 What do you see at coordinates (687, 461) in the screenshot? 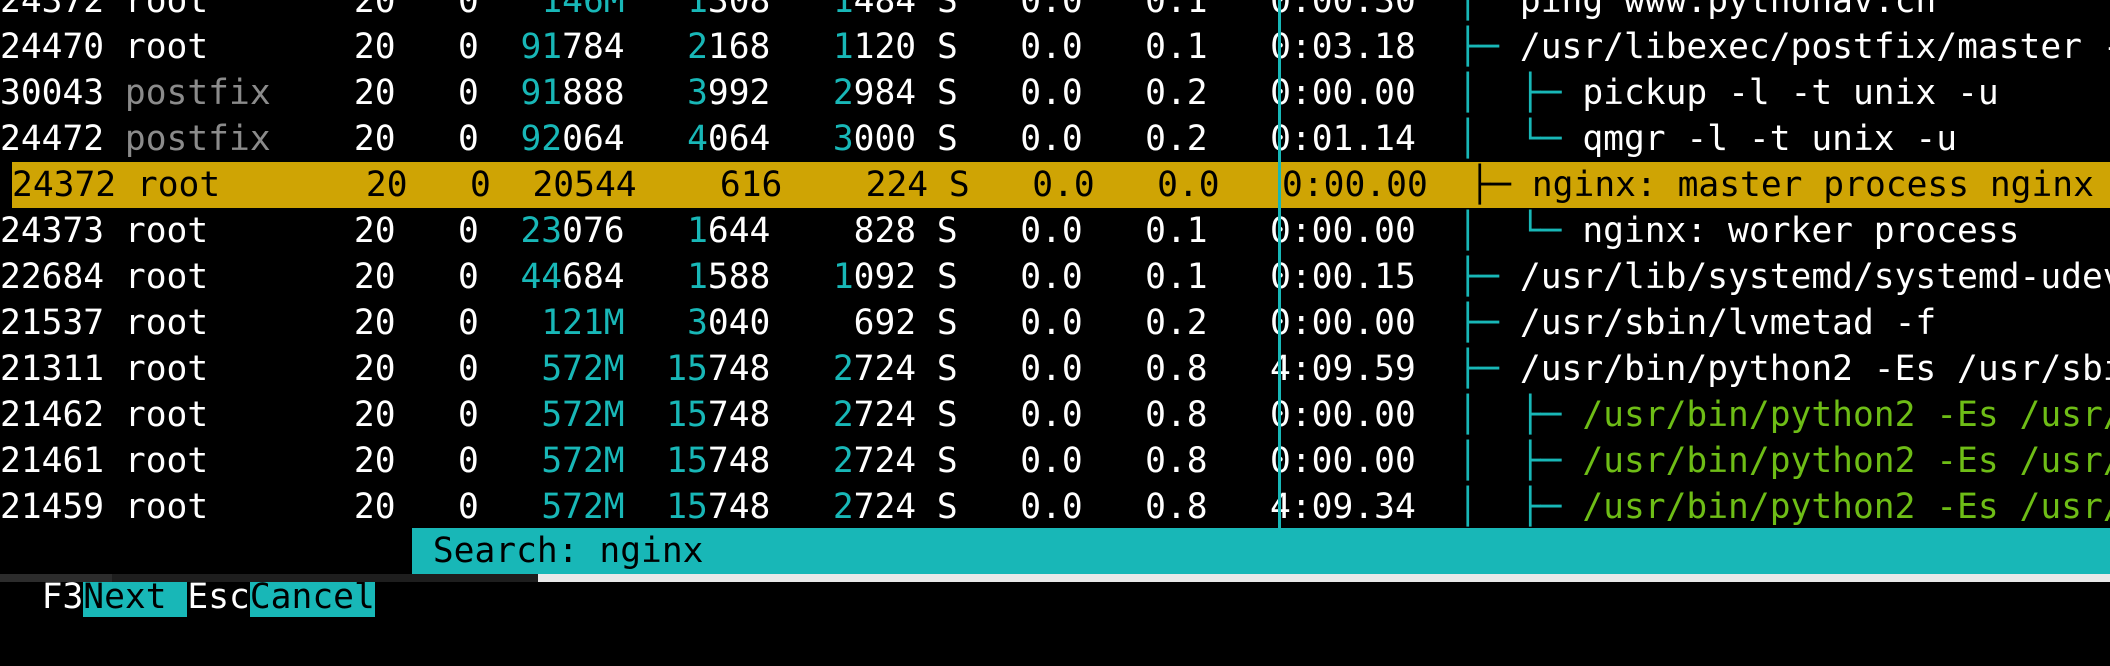
I see `res-high: 15` at bounding box center [687, 461].